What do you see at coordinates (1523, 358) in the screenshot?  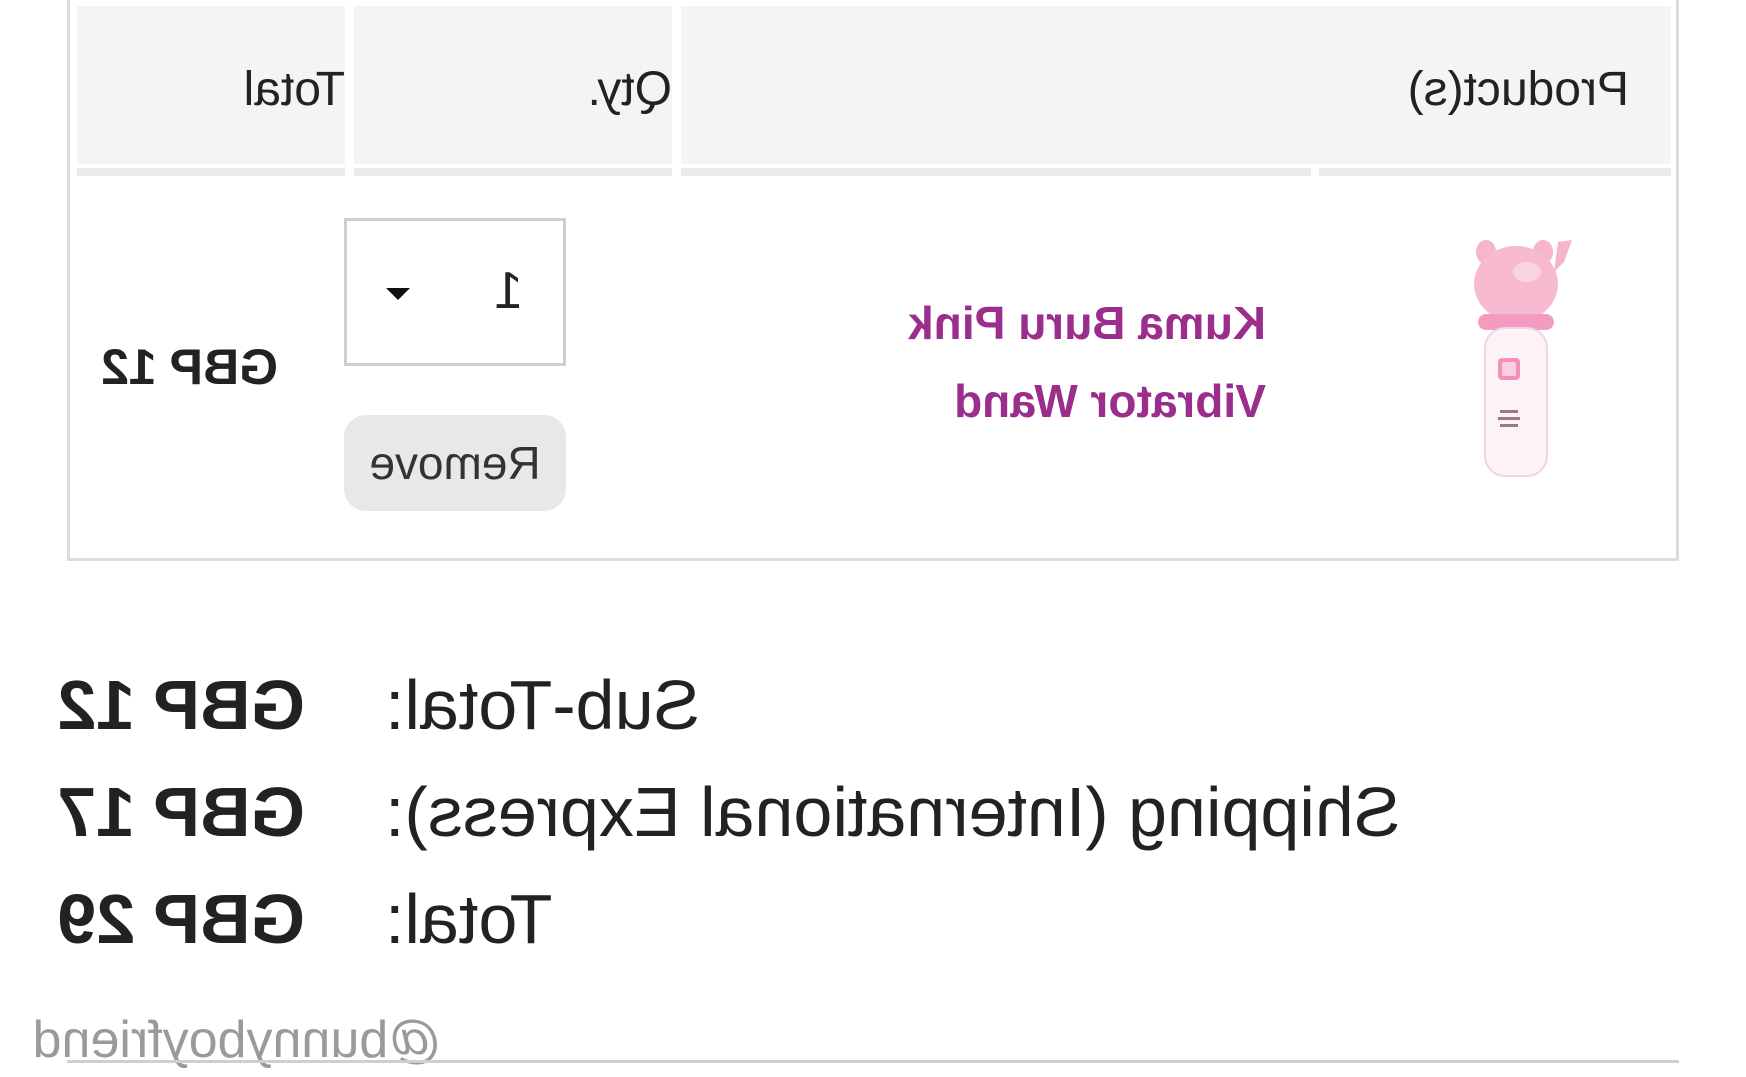 I see `product-image-svg` at bounding box center [1523, 358].